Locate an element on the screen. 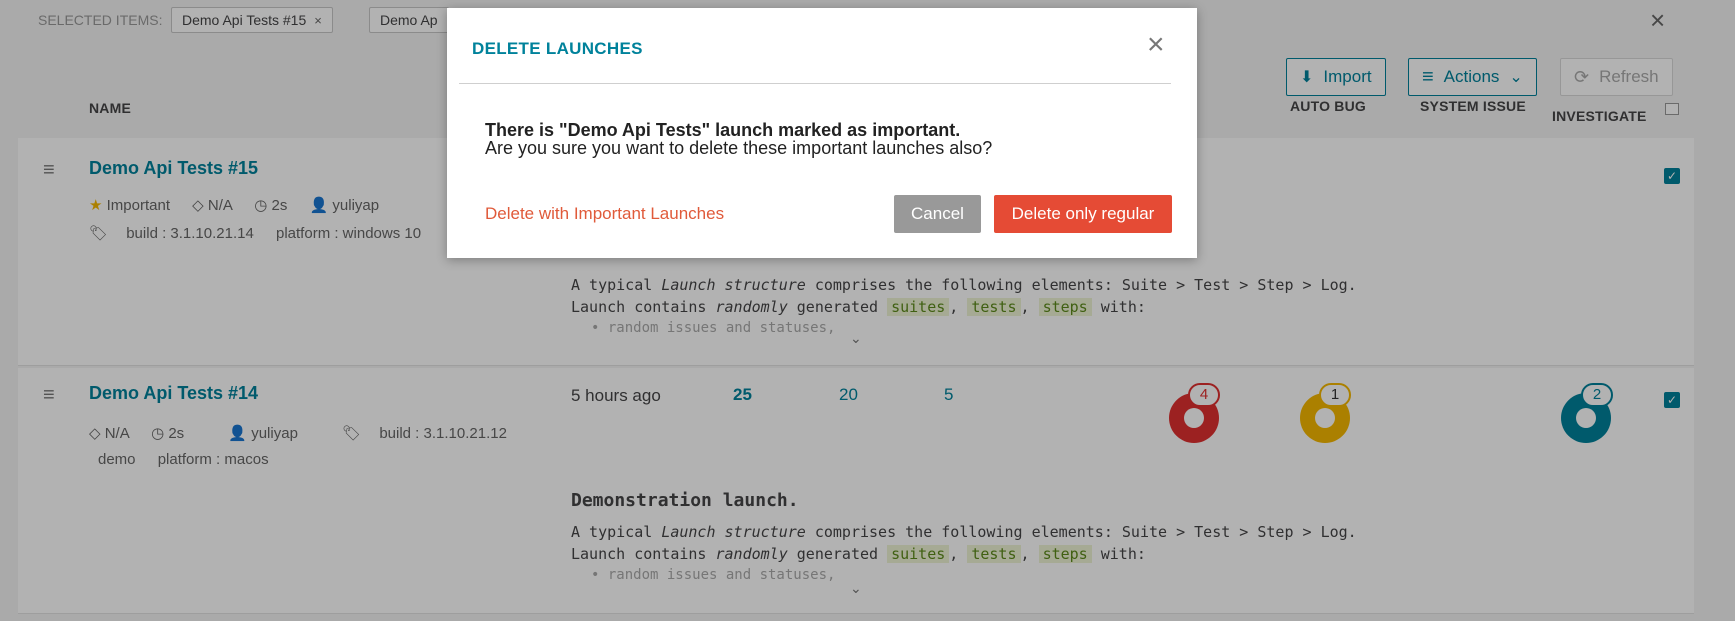 This screenshot has width=1735, height=621. modal-divider is located at coordinates (815, 83).